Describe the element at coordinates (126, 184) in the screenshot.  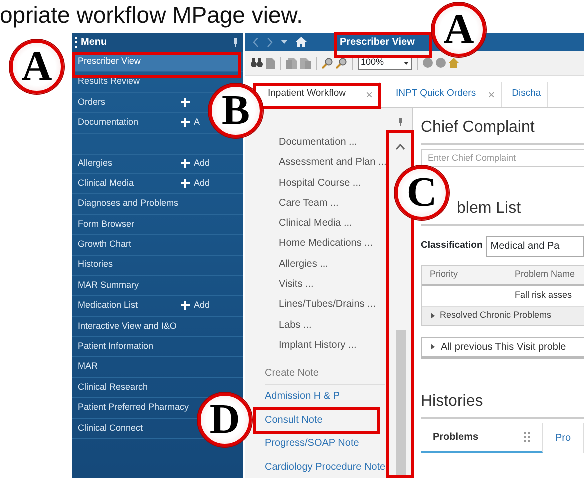
I see `menu-item: Clinical Media` at that location.